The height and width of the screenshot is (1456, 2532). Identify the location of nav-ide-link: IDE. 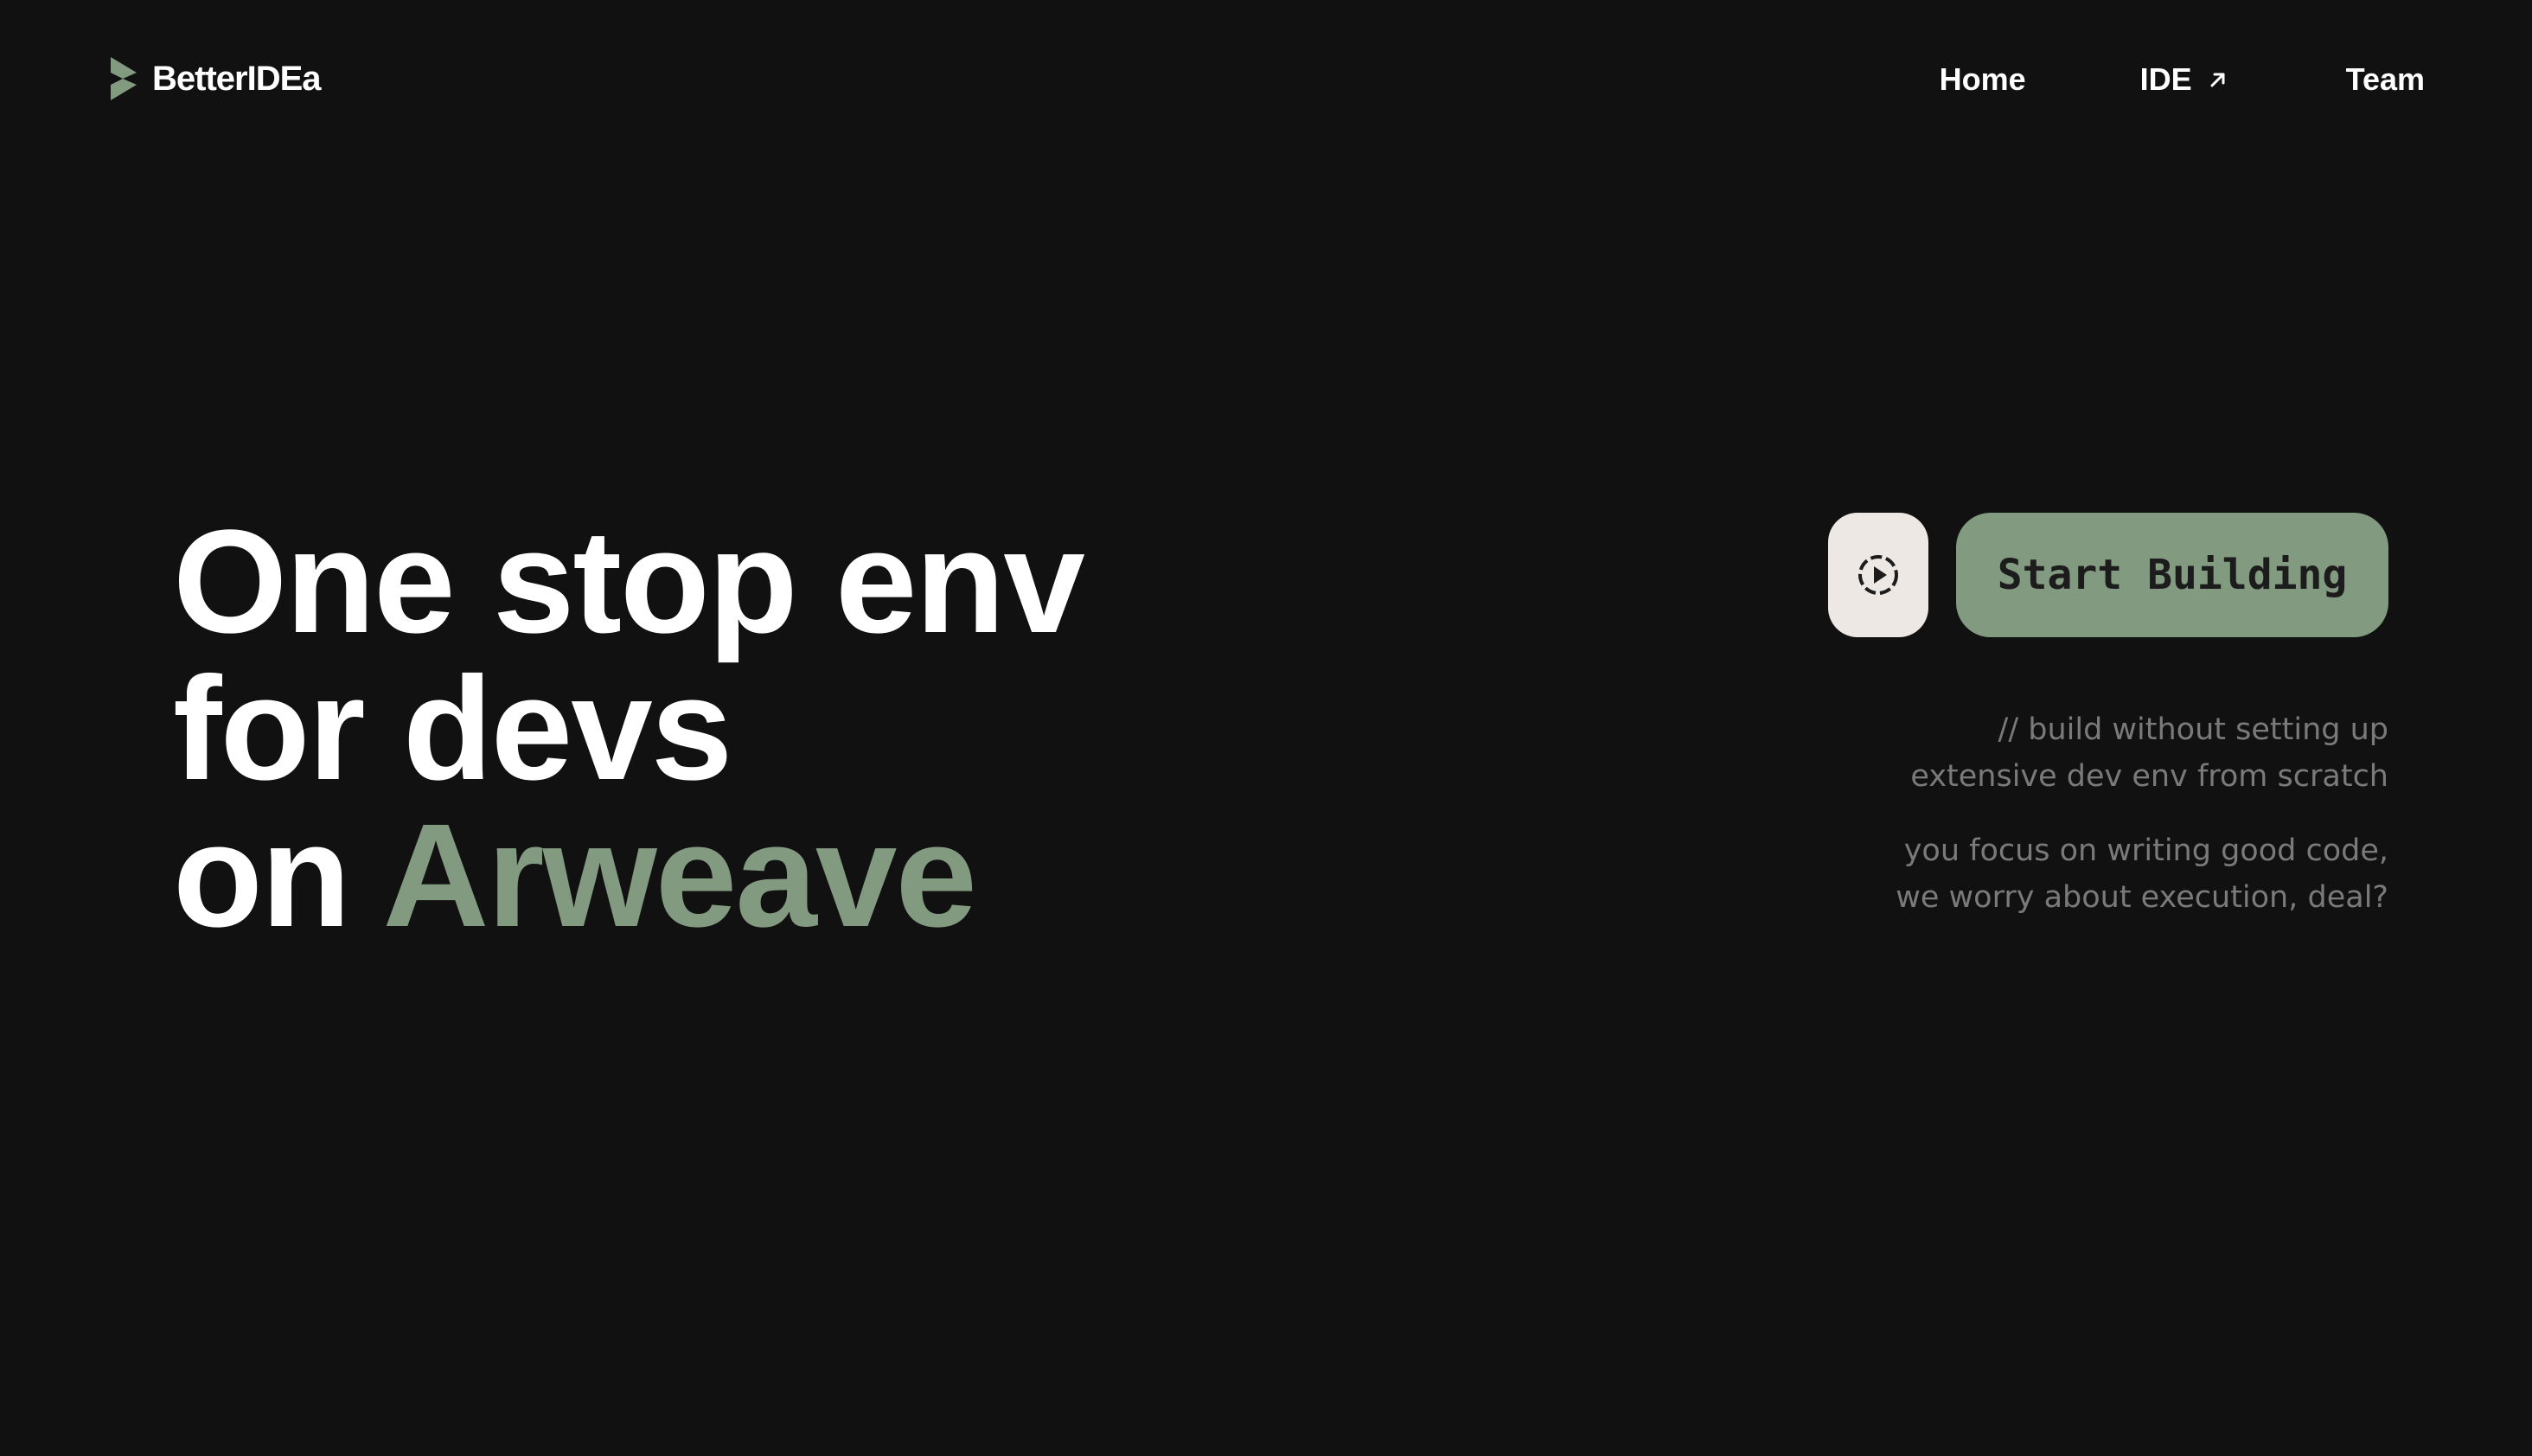
(2184, 80).